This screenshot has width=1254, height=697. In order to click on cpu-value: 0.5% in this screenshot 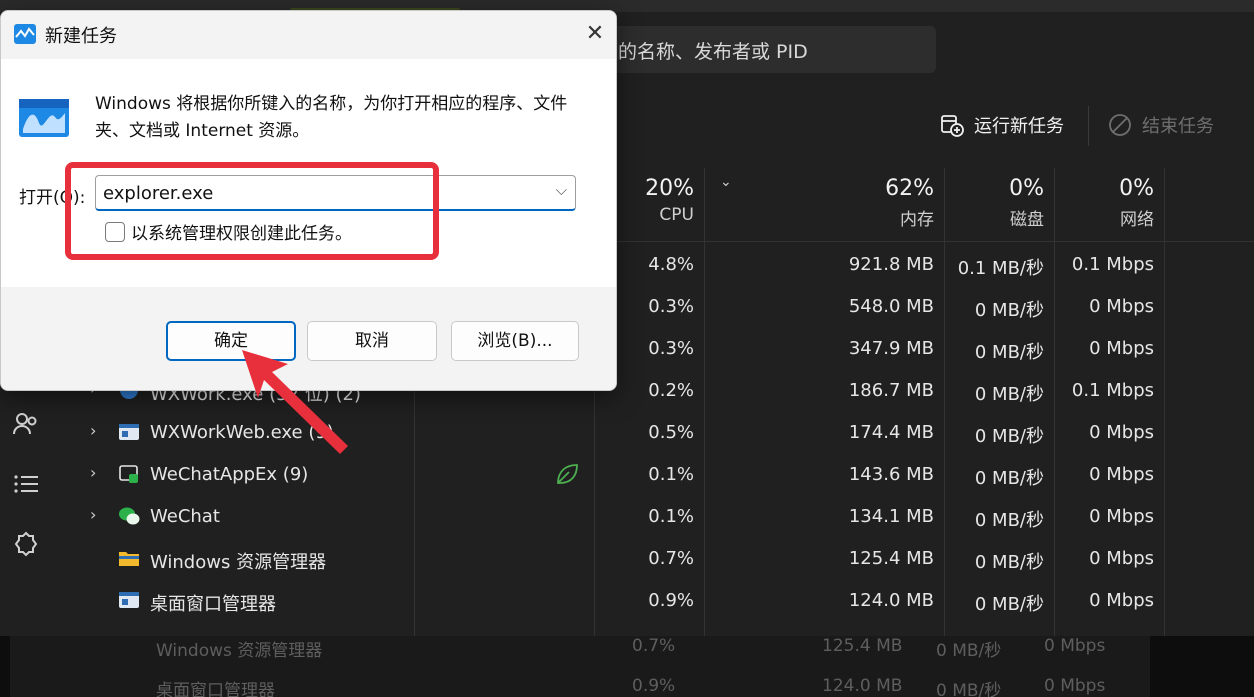, I will do `click(671, 432)`.